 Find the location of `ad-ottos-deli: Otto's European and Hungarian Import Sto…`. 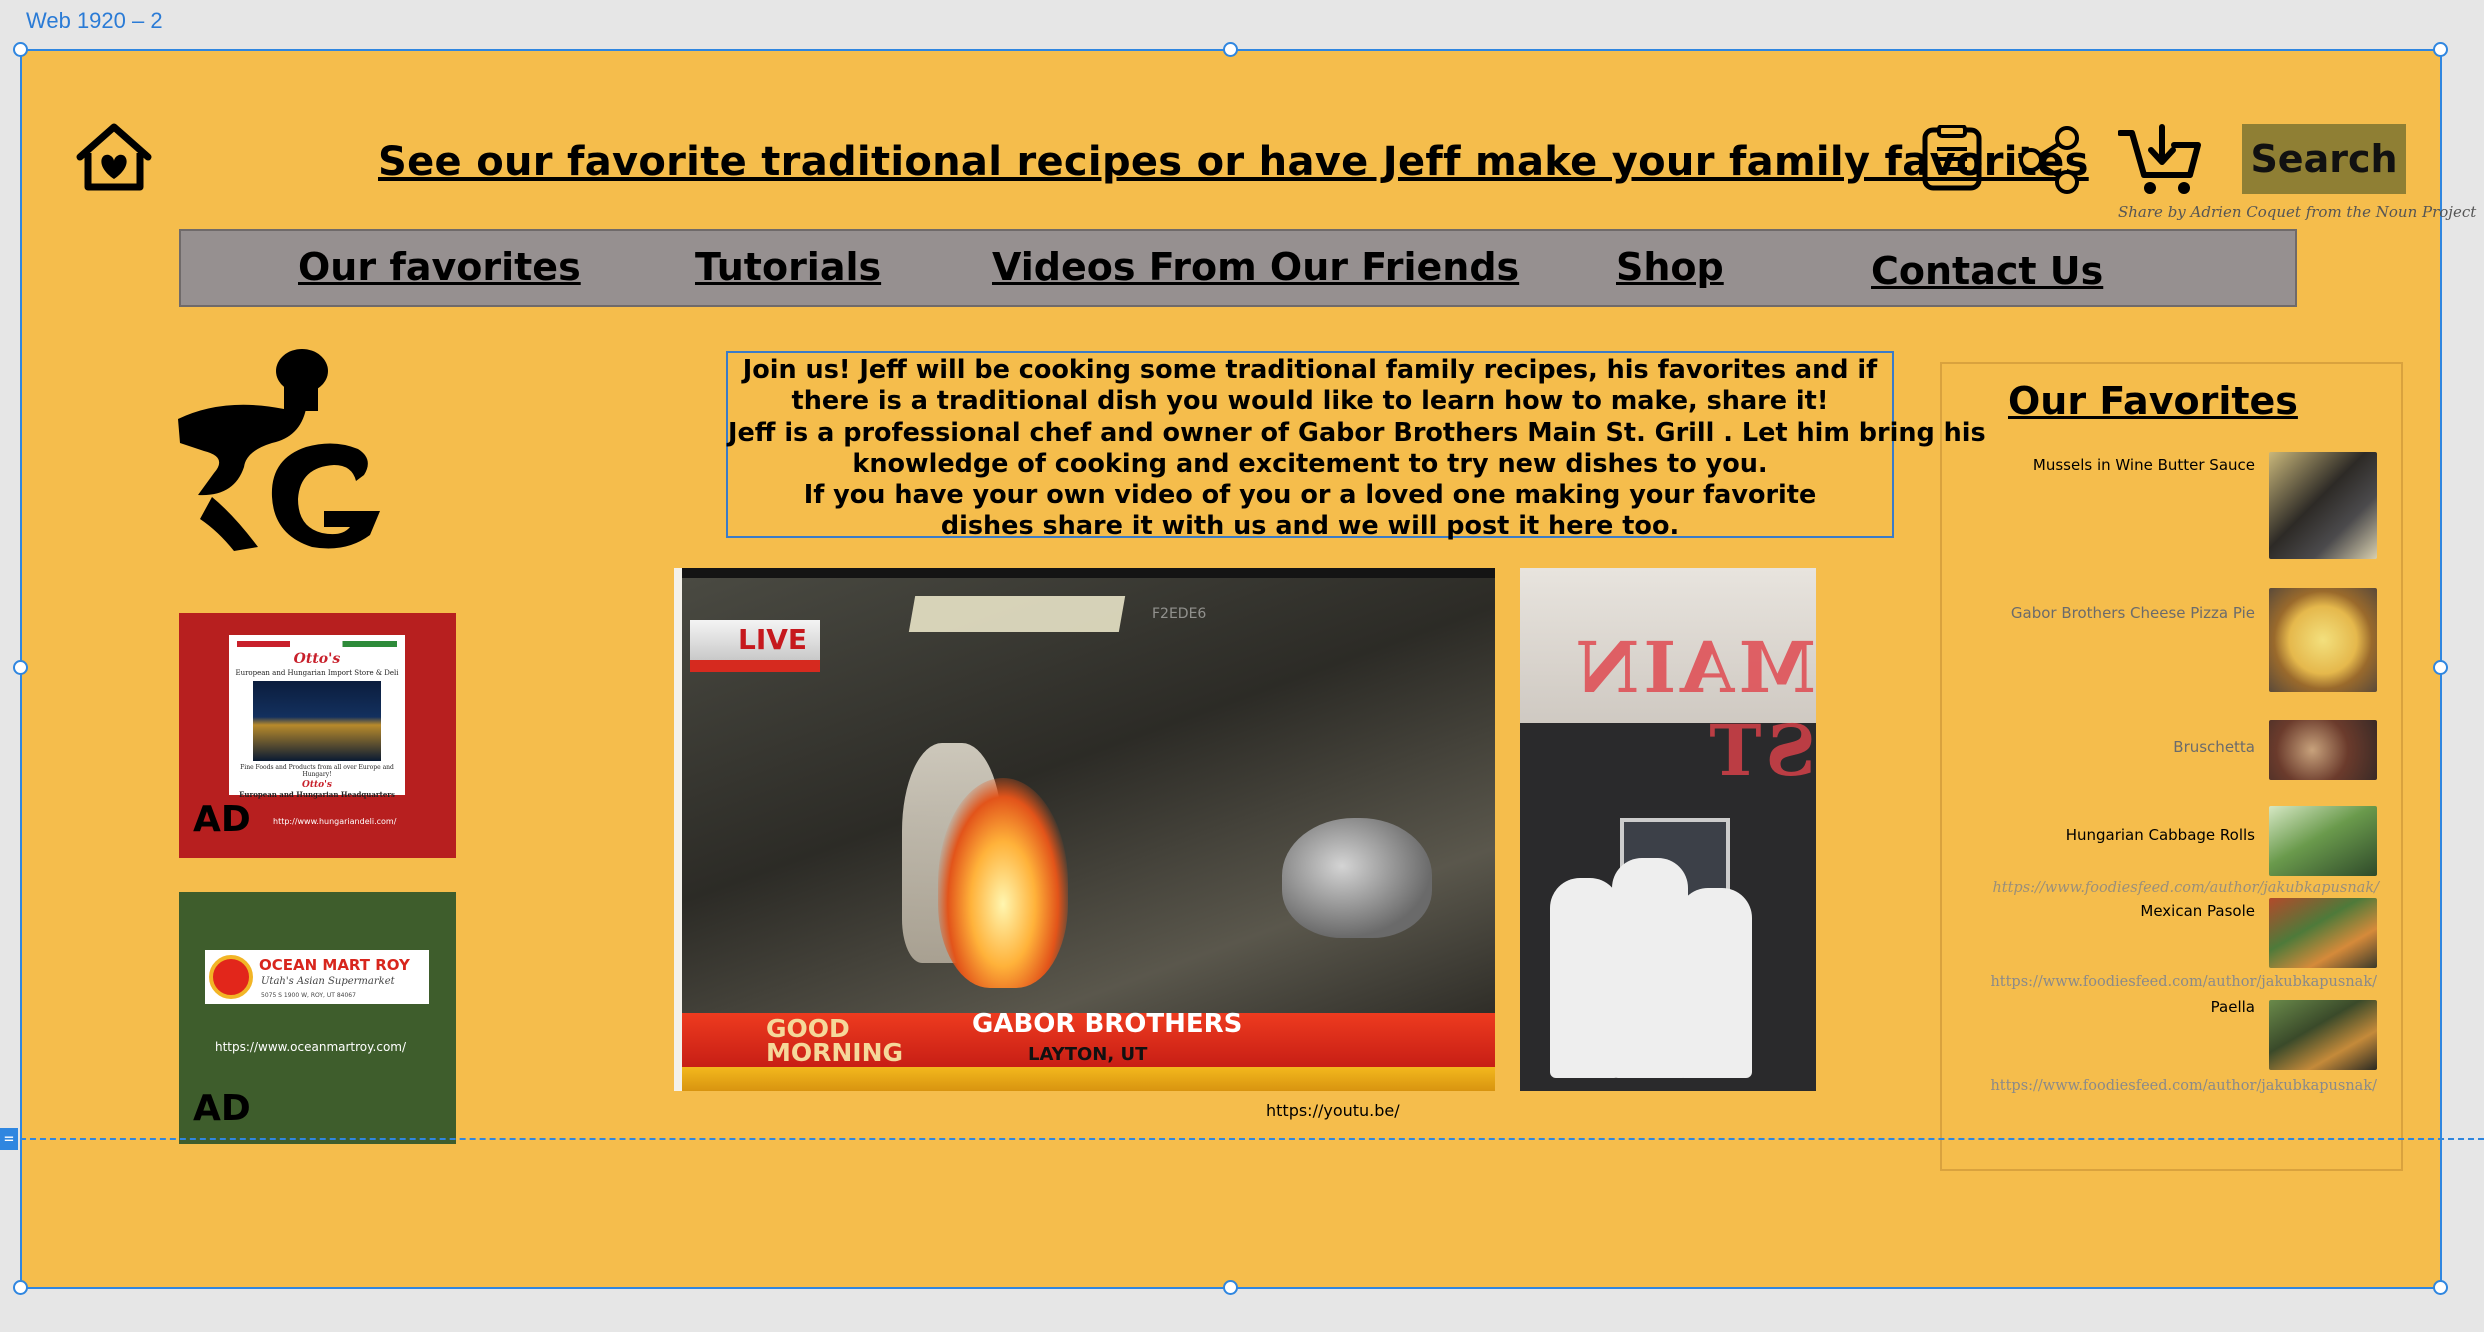

ad-ottos-deli: Otto's European and Hungarian Import Sto… is located at coordinates (317, 735).